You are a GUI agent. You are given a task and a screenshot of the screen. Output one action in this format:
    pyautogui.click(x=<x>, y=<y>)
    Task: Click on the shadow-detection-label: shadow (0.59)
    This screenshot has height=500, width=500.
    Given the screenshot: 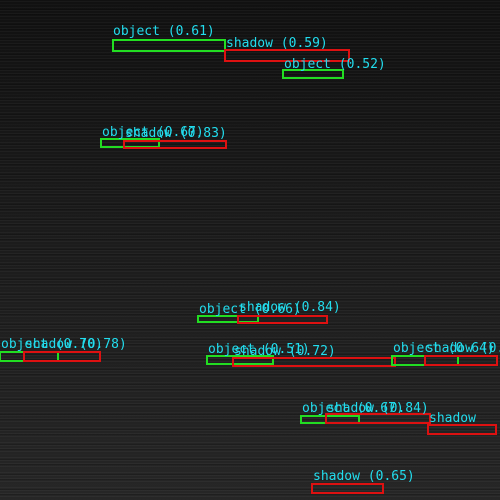 What is the action you would take?
    pyautogui.click(x=277, y=43)
    